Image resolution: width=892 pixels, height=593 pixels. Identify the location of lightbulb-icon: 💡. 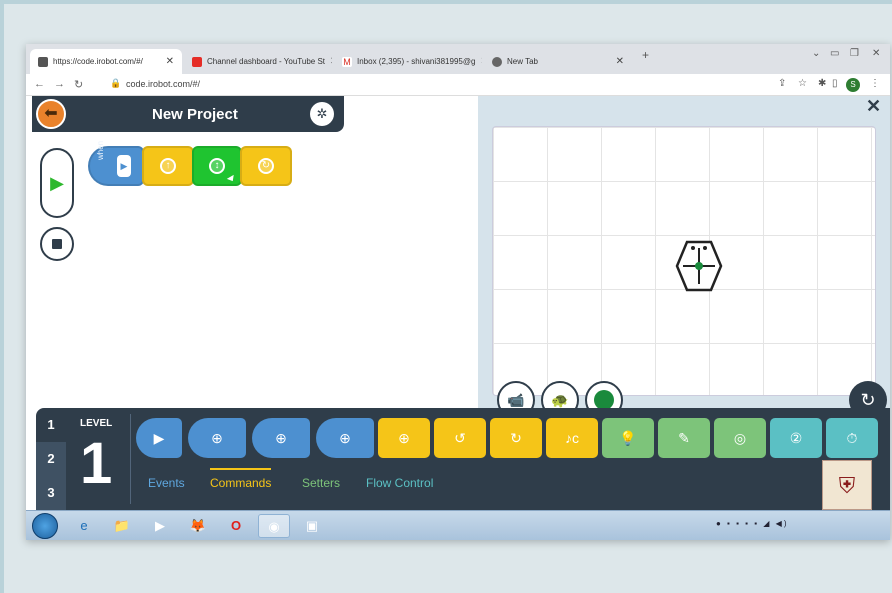
(628, 437).